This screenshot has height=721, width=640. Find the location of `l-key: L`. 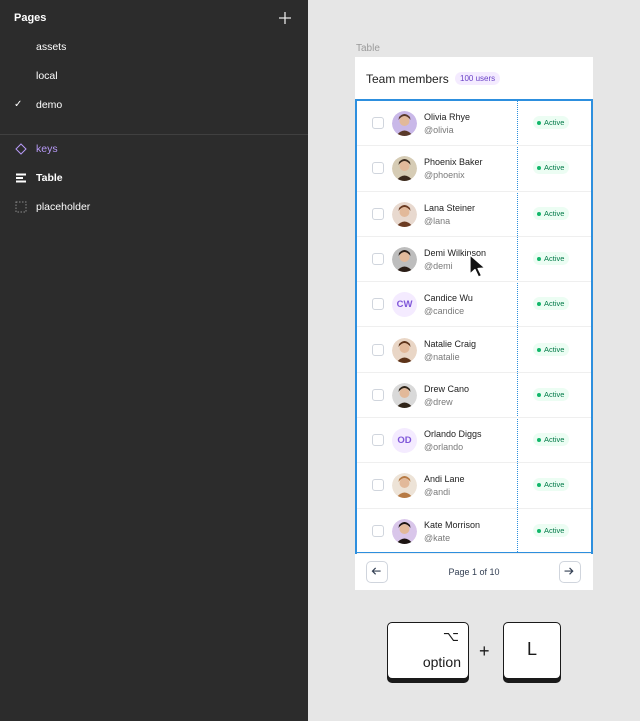

l-key: L is located at coordinates (532, 650).